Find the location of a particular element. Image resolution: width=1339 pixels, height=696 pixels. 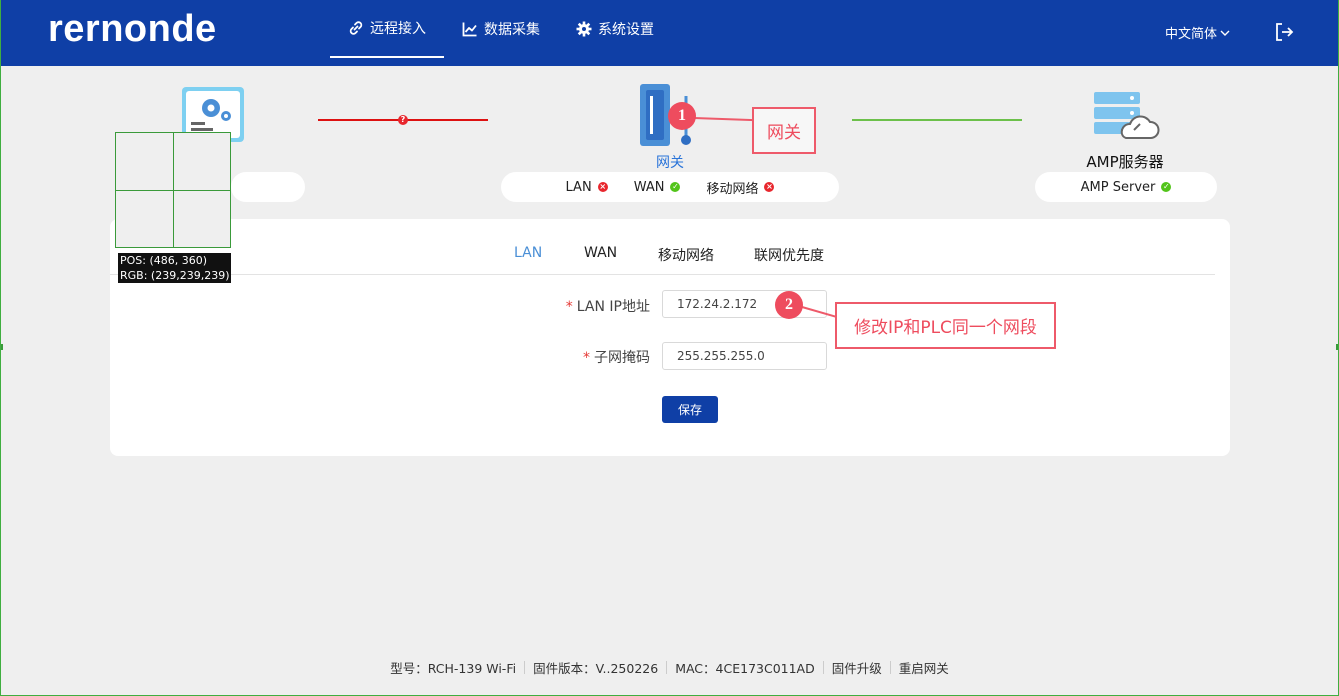

nav-system-settings: 系统设置 is located at coordinates (615, 29).